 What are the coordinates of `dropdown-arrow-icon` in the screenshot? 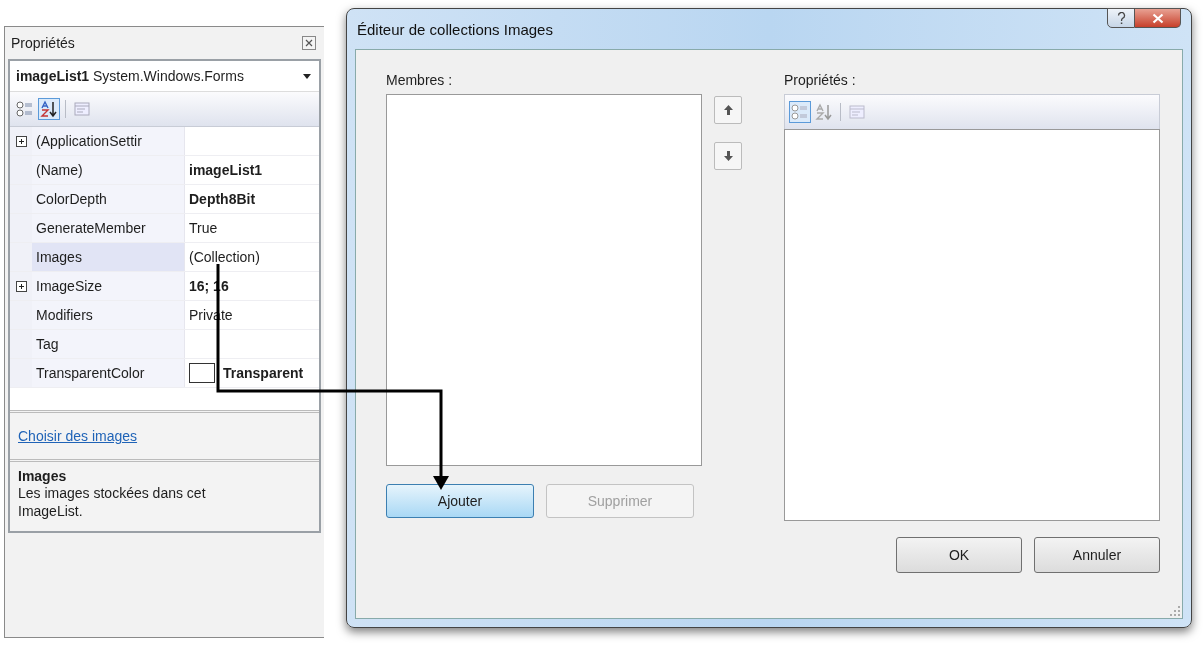 It's located at (307, 76).